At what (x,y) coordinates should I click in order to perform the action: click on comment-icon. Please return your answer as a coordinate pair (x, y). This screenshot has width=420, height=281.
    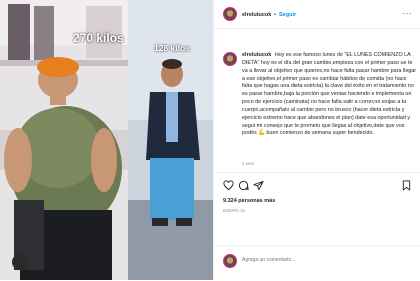
    Looking at the image, I should click on (243, 185).